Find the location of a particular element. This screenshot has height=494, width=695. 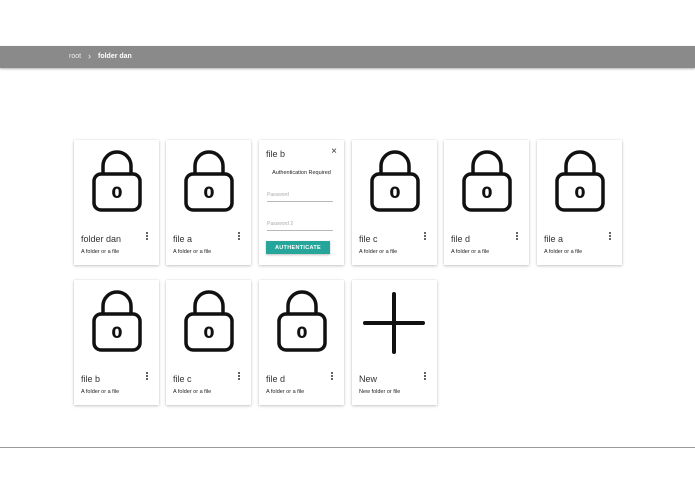

card-file-d-2: 0 file d A folder or a file is located at coordinates (301, 342).